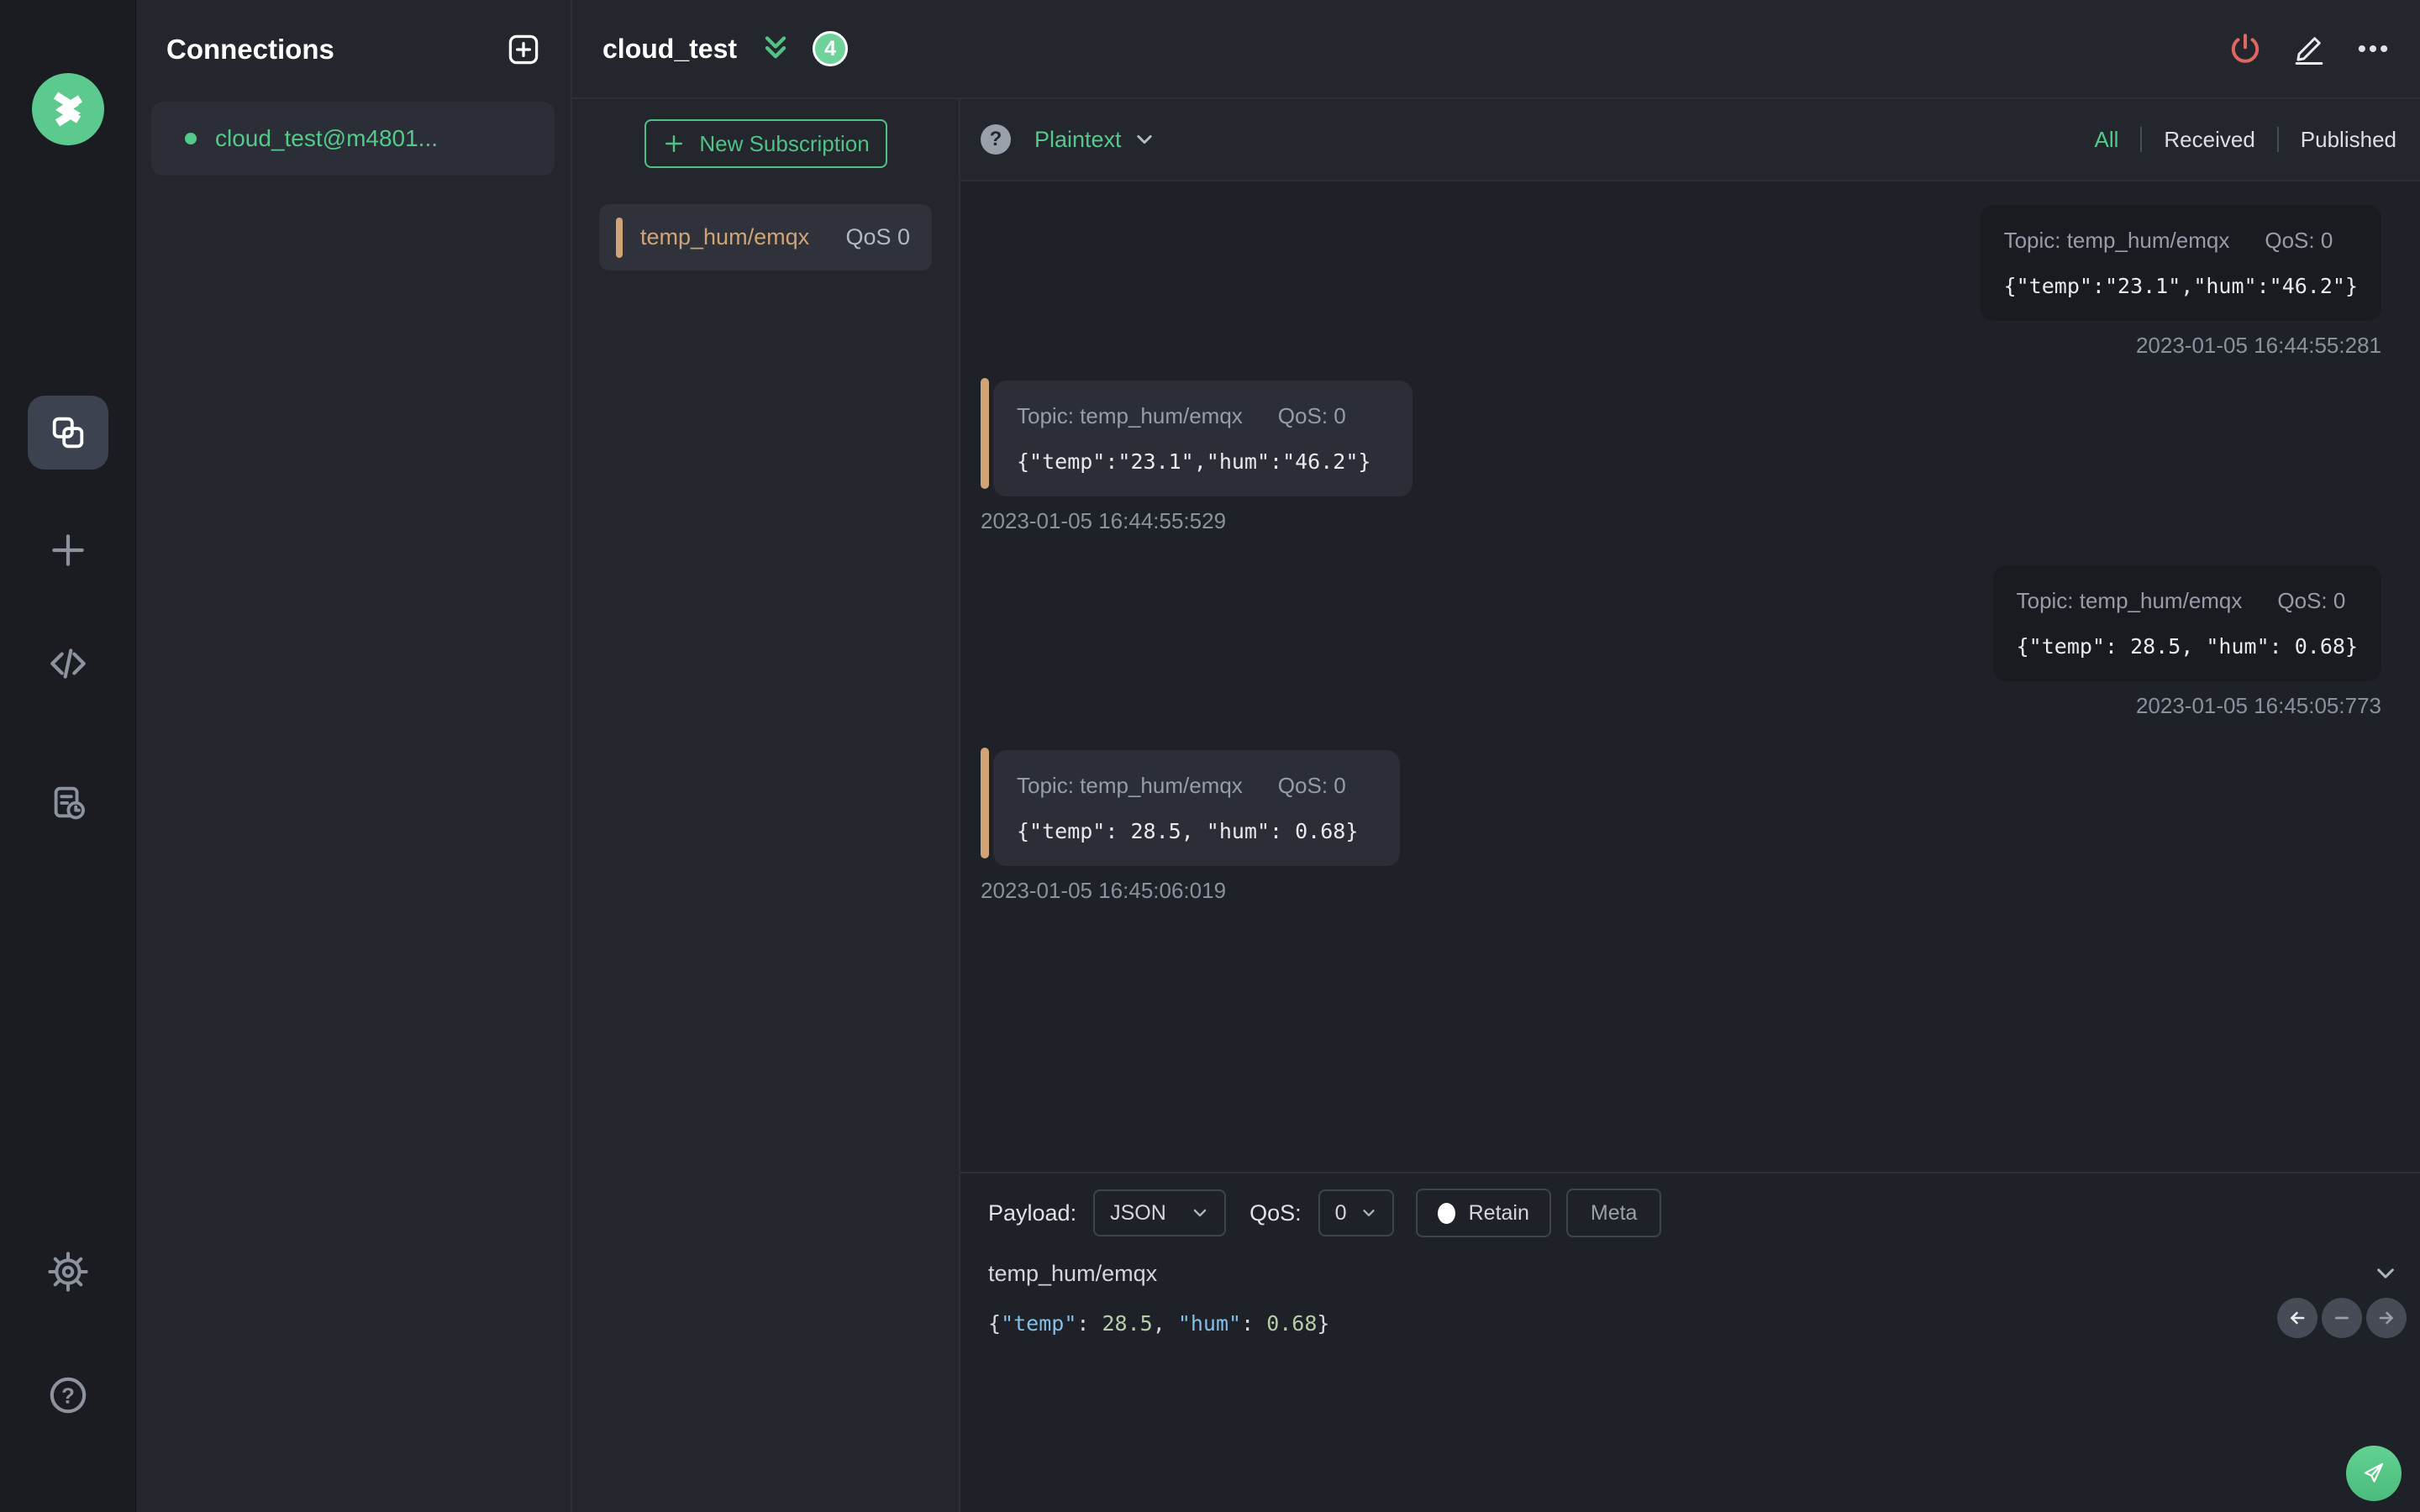  Describe the element at coordinates (1165, 1323) in the screenshot. I see `editor-token: ,` at that location.